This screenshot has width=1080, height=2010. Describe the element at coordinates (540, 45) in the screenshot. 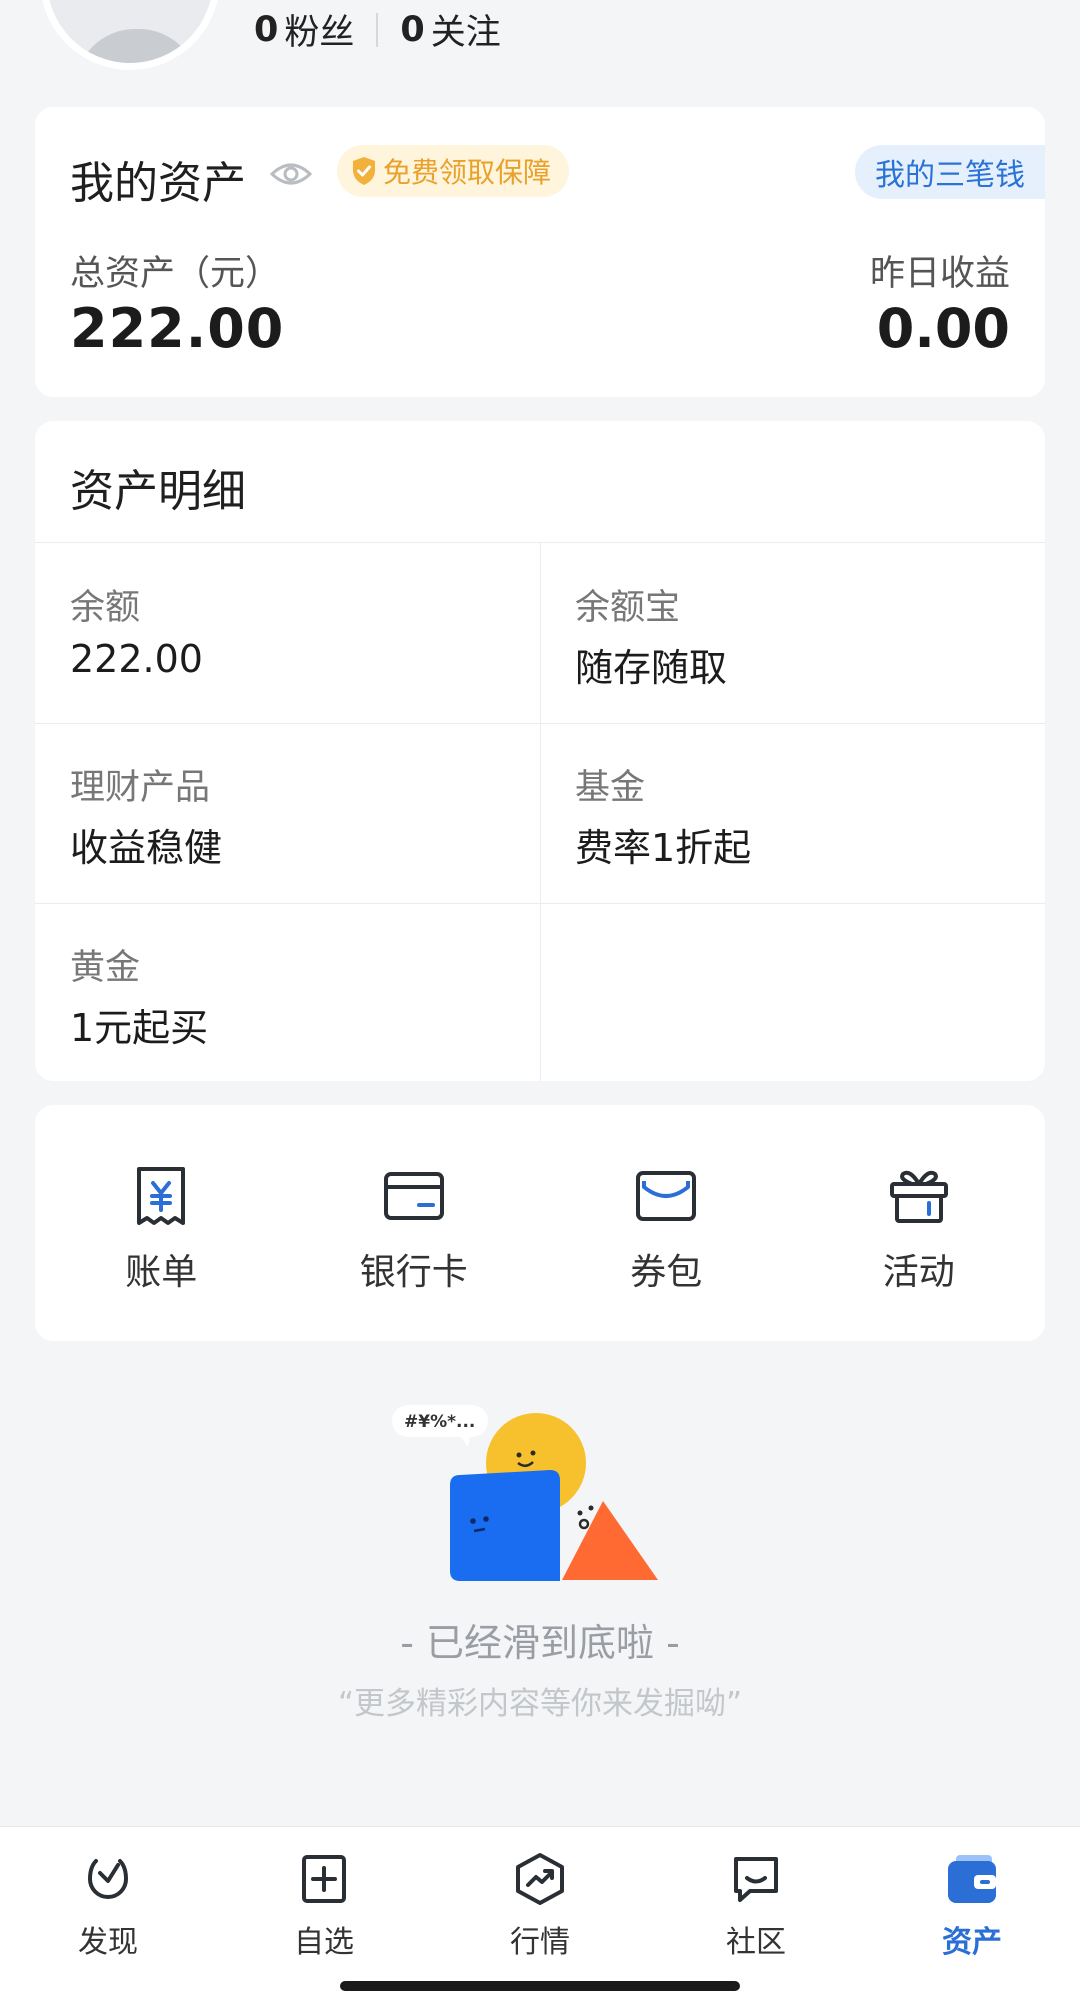

I see `profile-strip: 0 粉丝 0 关注` at that location.